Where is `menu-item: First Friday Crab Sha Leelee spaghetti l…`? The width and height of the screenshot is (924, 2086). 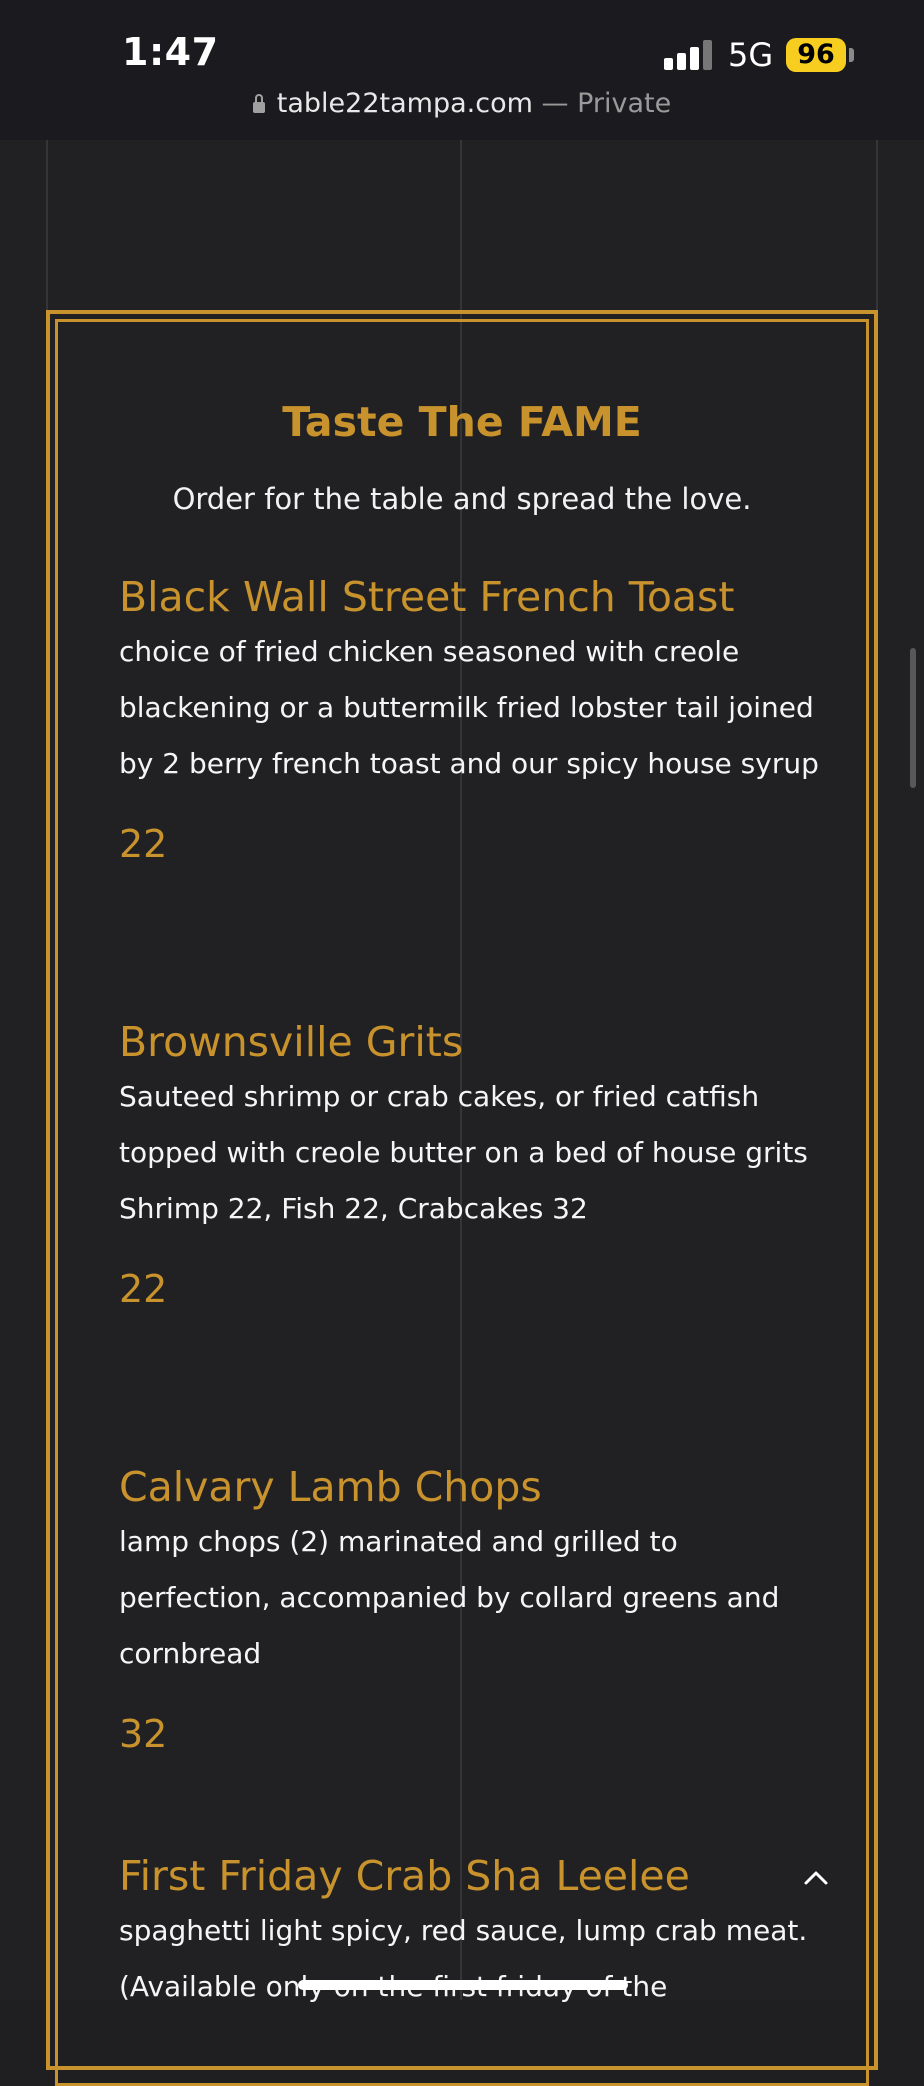 menu-item: First Friday Crab Sha Leelee spaghetti l… is located at coordinates (469, 1933).